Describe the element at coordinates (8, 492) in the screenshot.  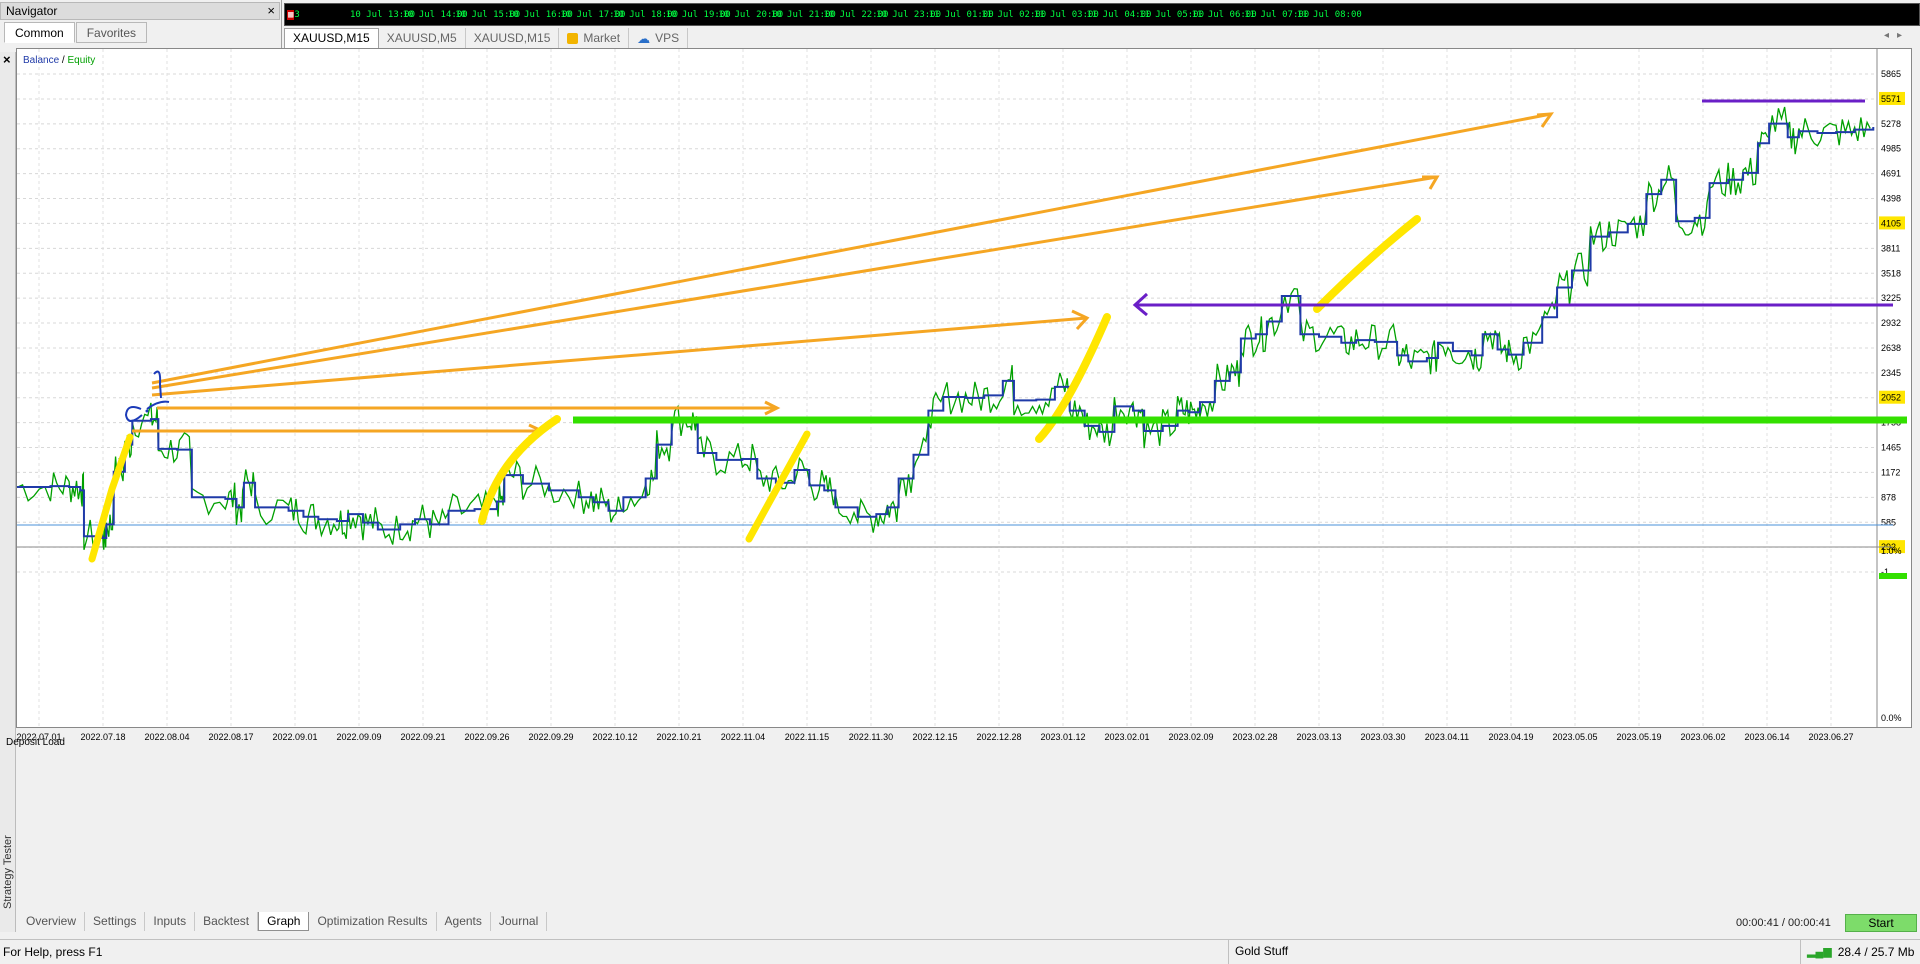
I see `strategy-tester-sidebar` at that location.